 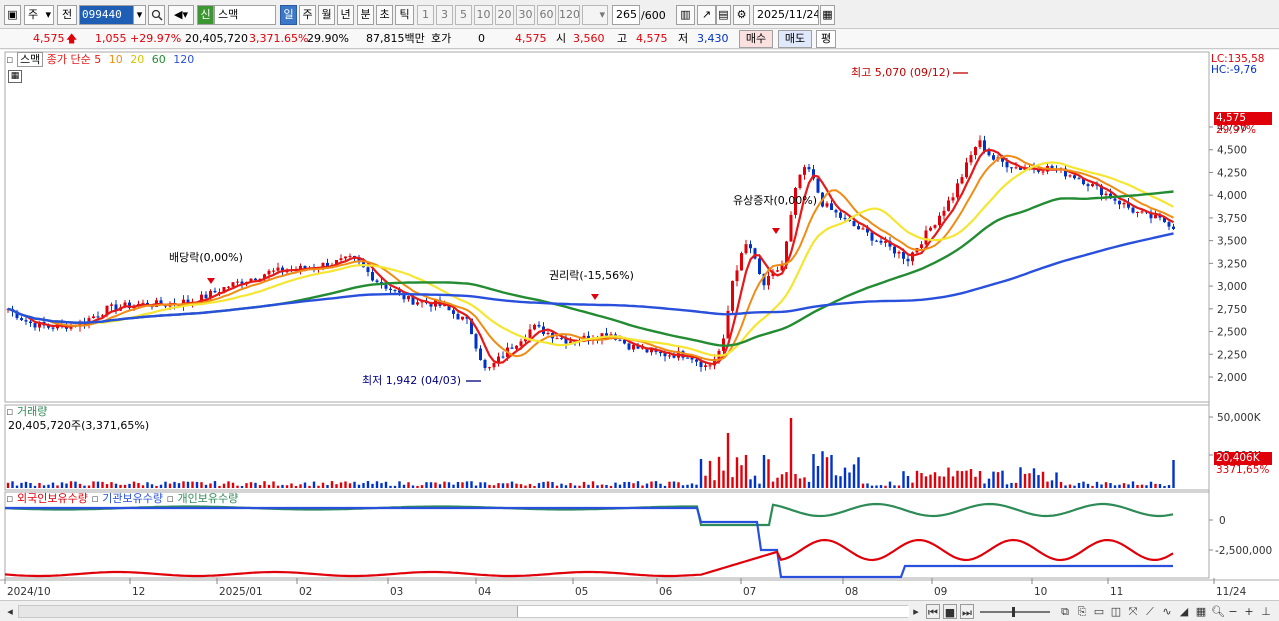 What do you see at coordinates (12, 15) in the screenshot?
I see `window-menu-icon: ▣` at bounding box center [12, 15].